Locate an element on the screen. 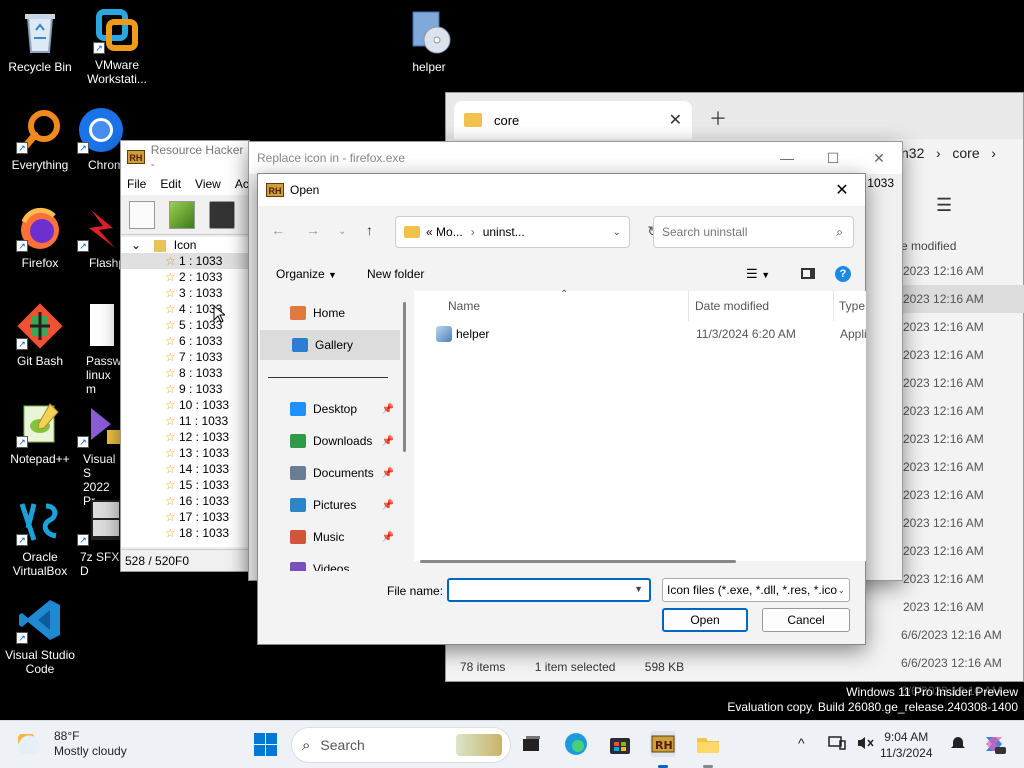  breadcrumb-segment: n32 is located at coordinates (912, 153).